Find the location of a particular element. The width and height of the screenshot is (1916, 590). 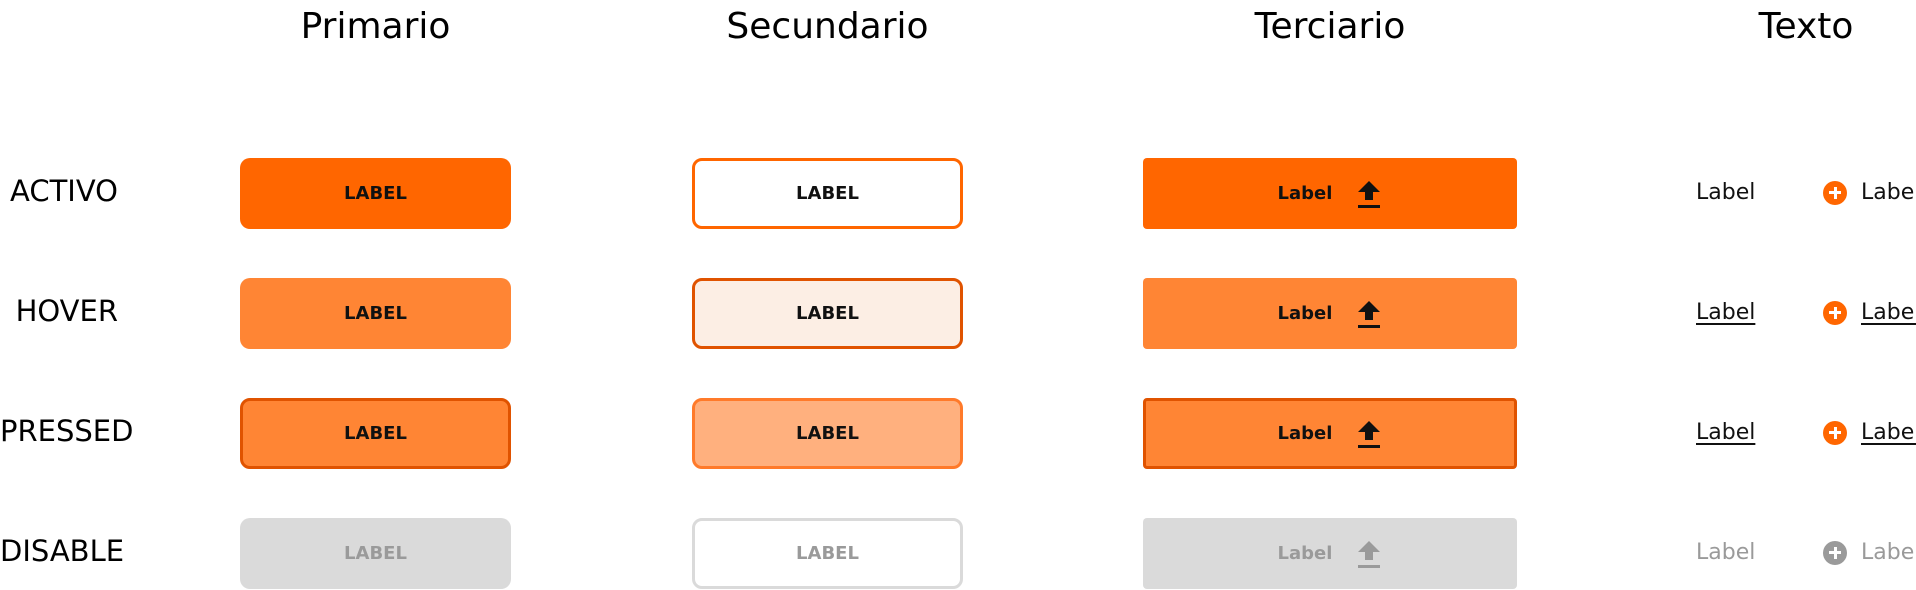

secondary-button-active: LABEL is located at coordinates (827, 193).